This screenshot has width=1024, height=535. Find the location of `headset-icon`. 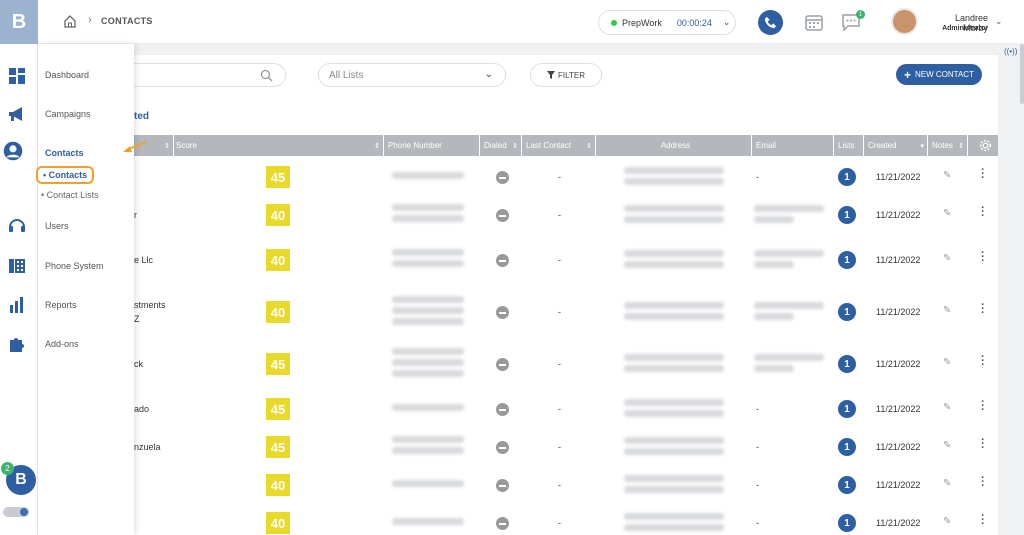

headset-icon is located at coordinates (17, 226).